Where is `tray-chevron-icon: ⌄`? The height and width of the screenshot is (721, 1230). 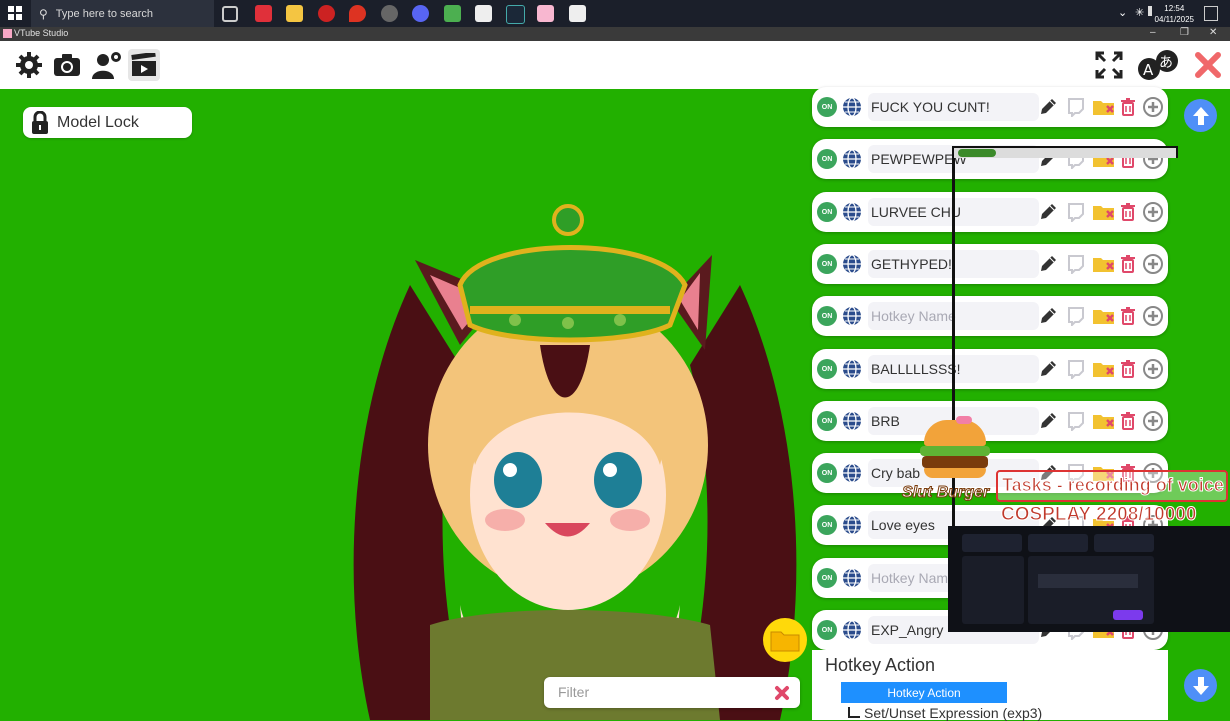 tray-chevron-icon: ⌄ is located at coordinates (1122, 12).